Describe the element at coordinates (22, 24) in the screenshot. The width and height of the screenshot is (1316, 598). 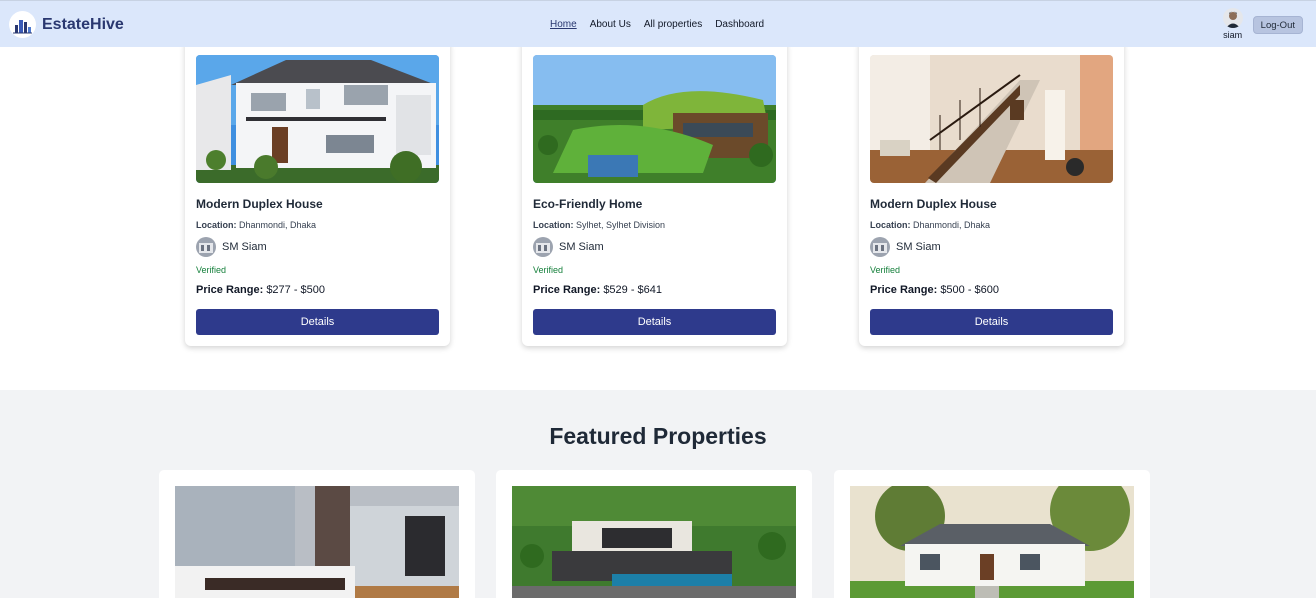
I see `logo-icon` at that location.